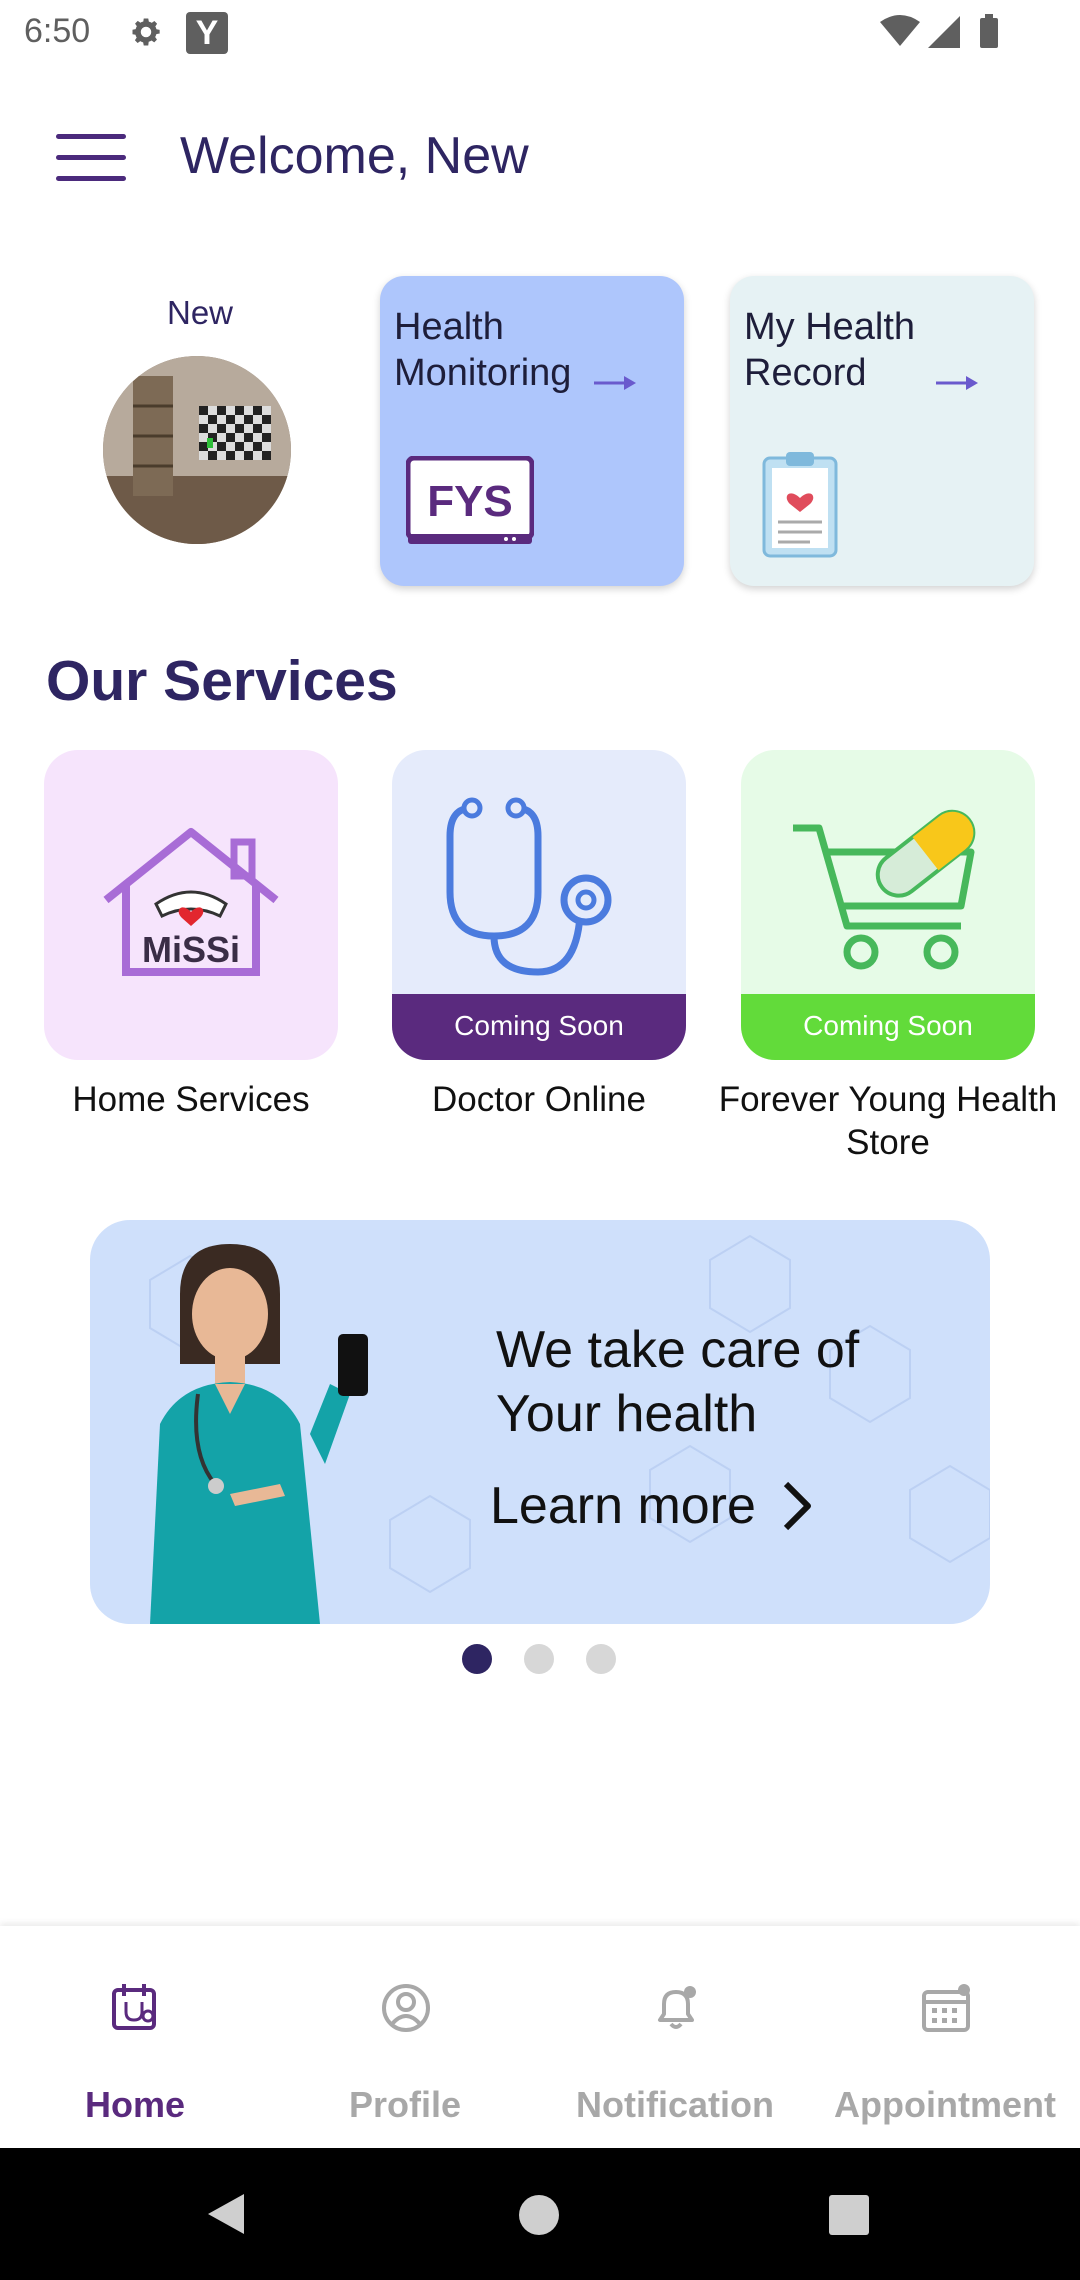  Describe the element at coordinates (191, 949) in the screenshot. I see `missi-logo-text: MiSSi` at that location.